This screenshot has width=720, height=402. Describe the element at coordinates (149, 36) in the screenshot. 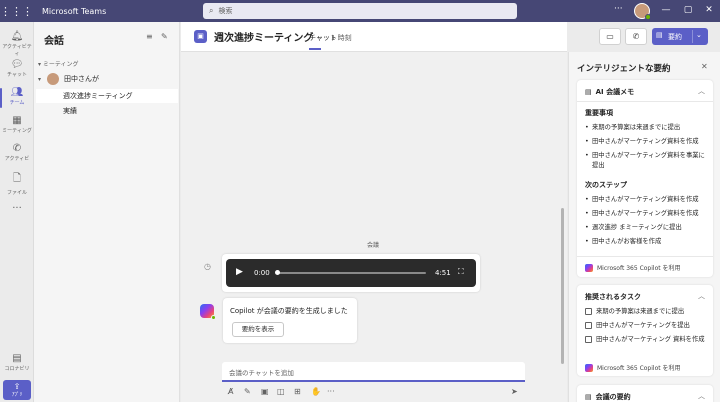

I see `filter-icon: ≡` at that location.